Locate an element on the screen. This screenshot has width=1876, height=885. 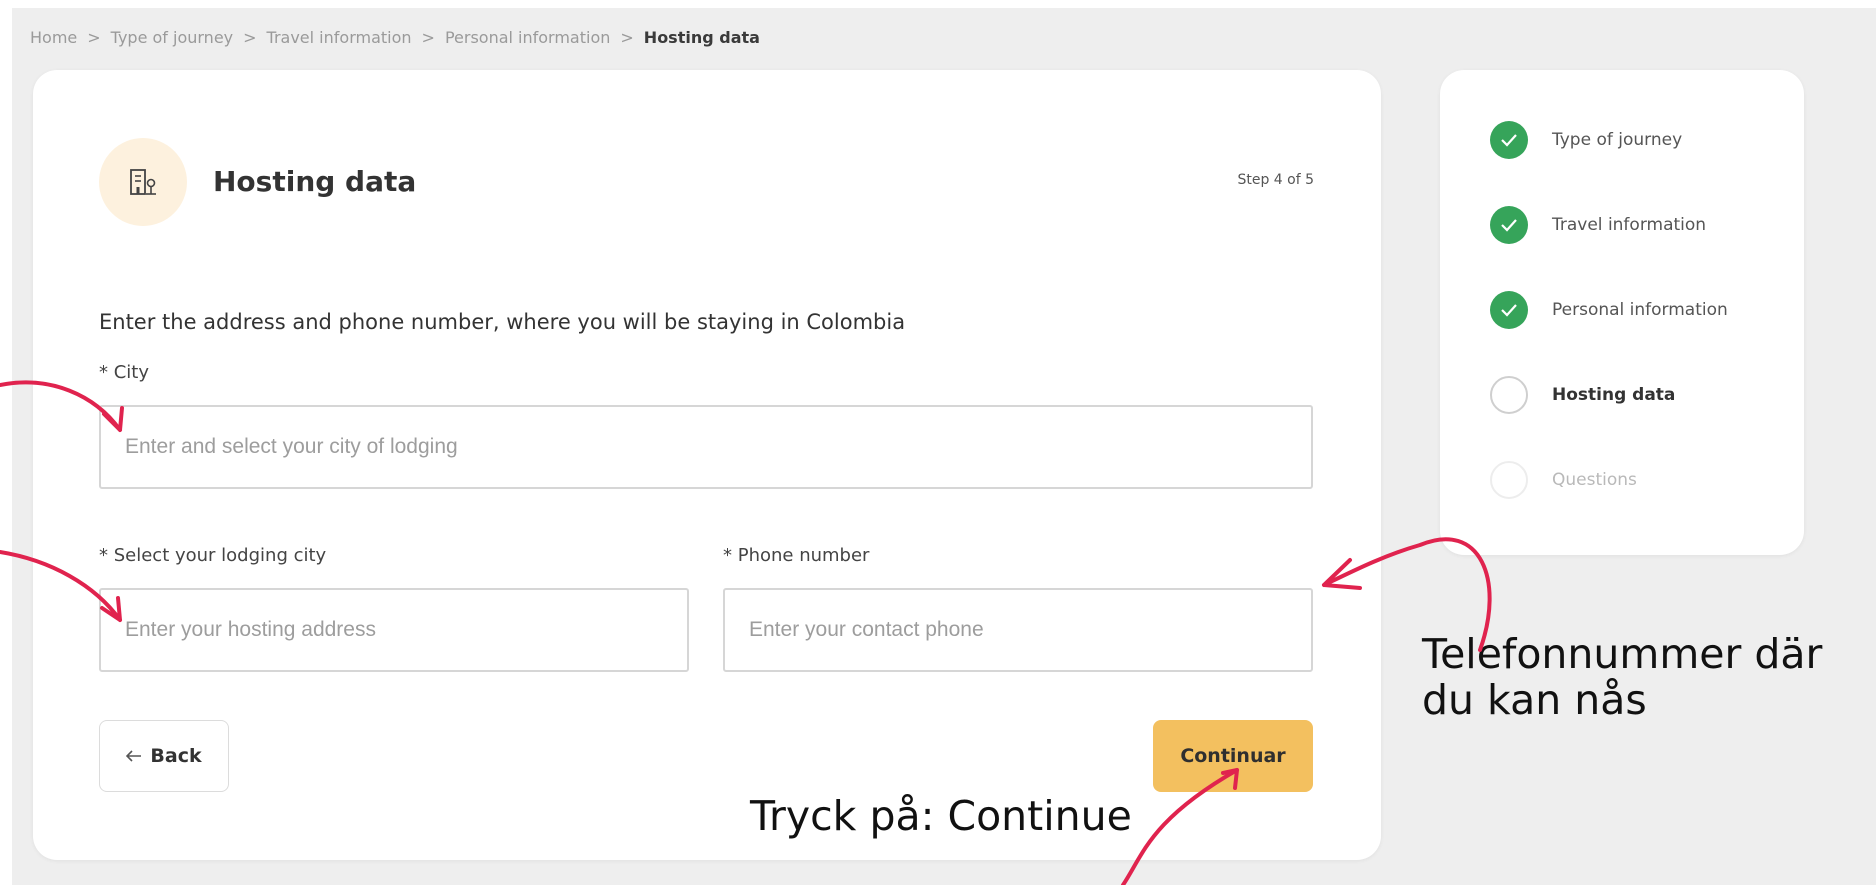
address-label: * Select your lodging city is located at coordinates (213, 555).